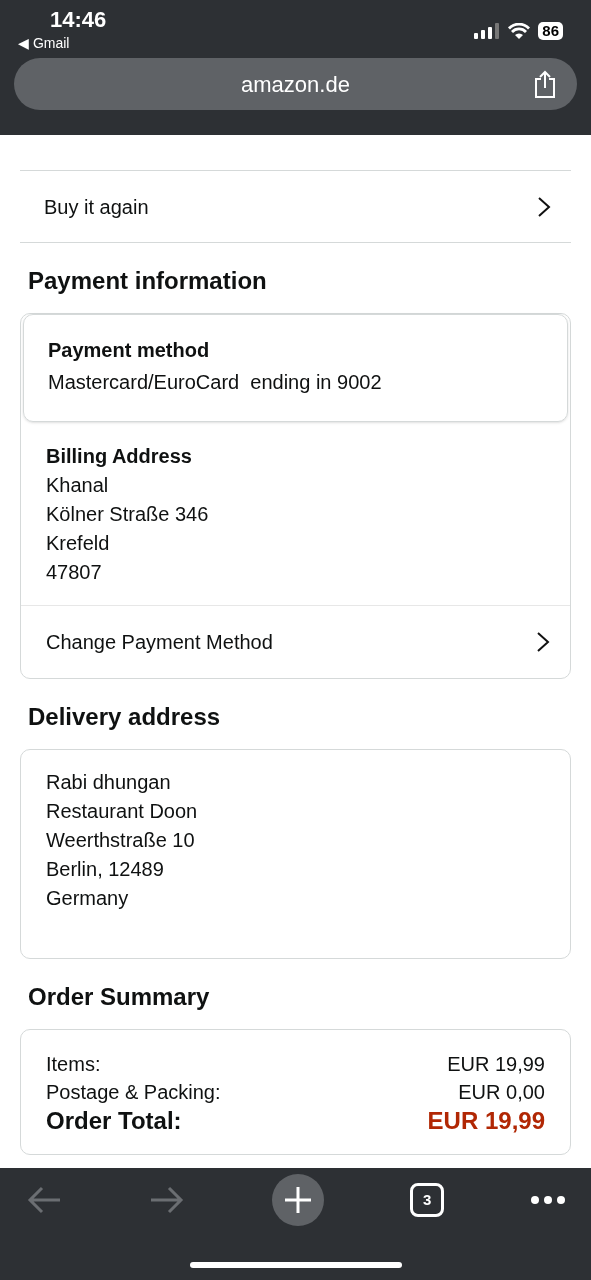 This screenshot has width=591, height=1280. Describe the element at coordinates (545, 84) in the screenshot. I see `share-icon` at that location.